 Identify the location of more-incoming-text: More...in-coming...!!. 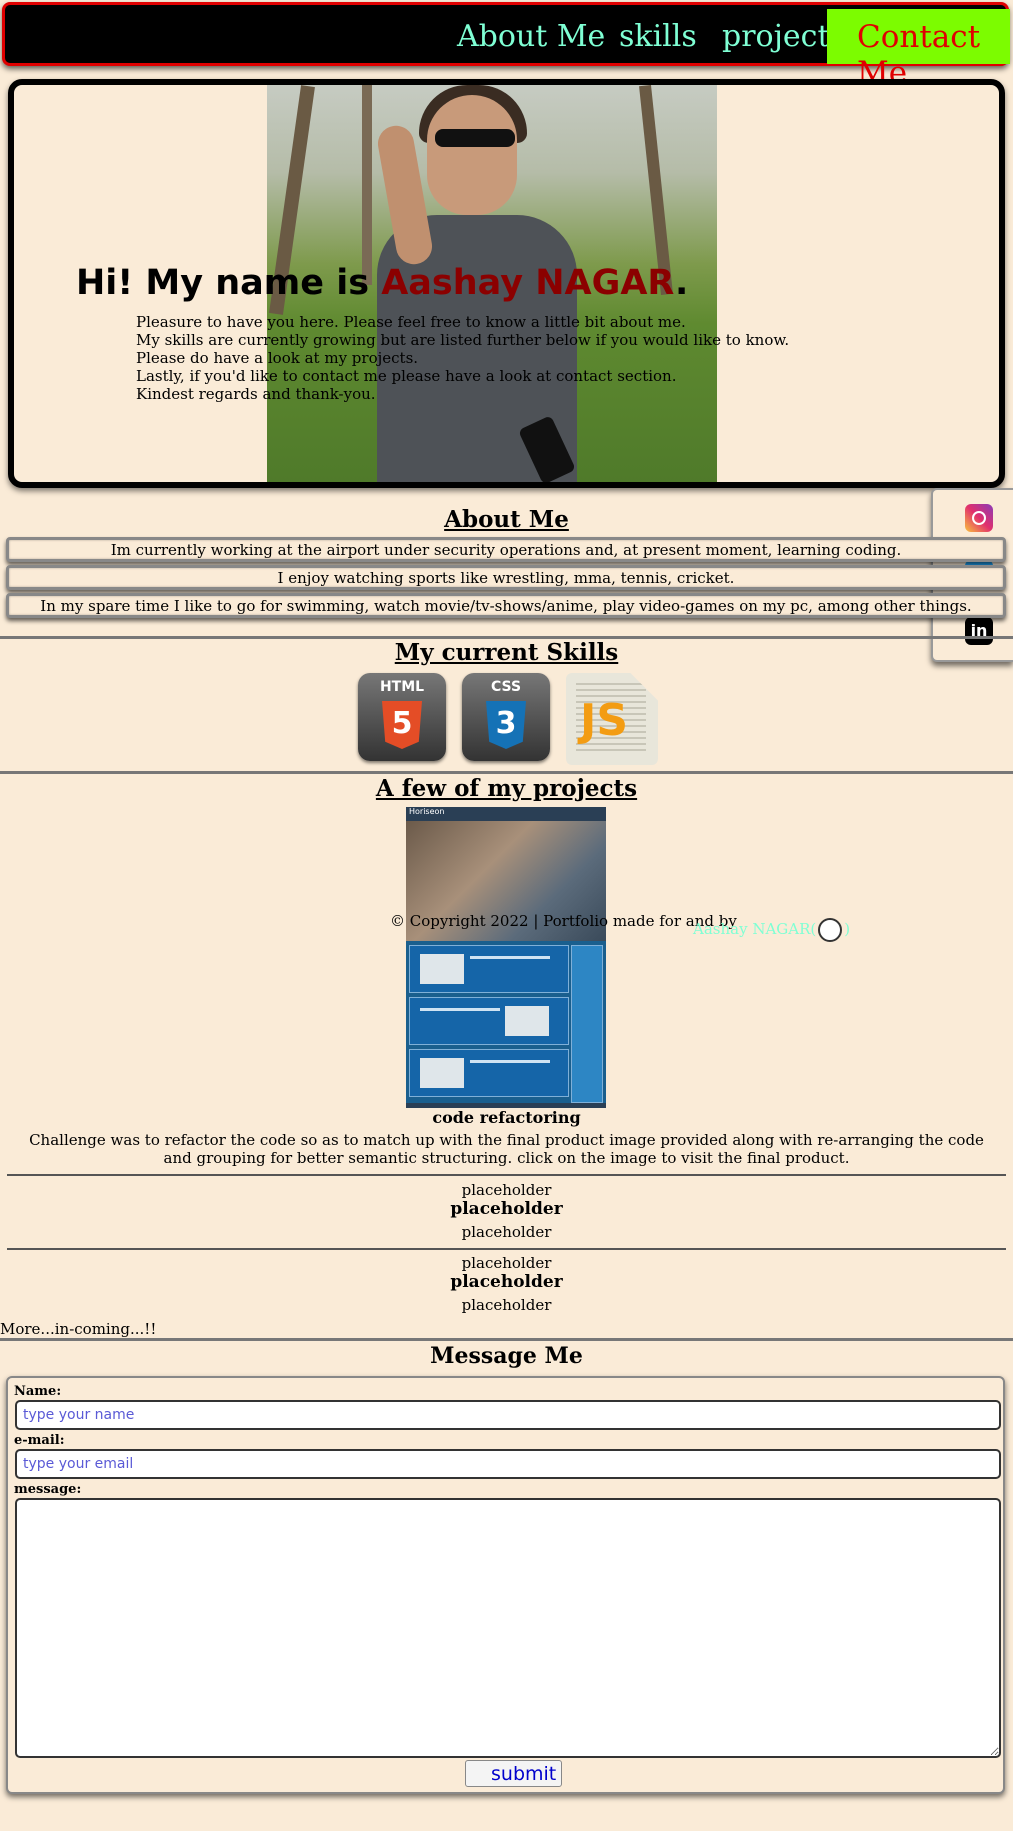
(78, 1329).